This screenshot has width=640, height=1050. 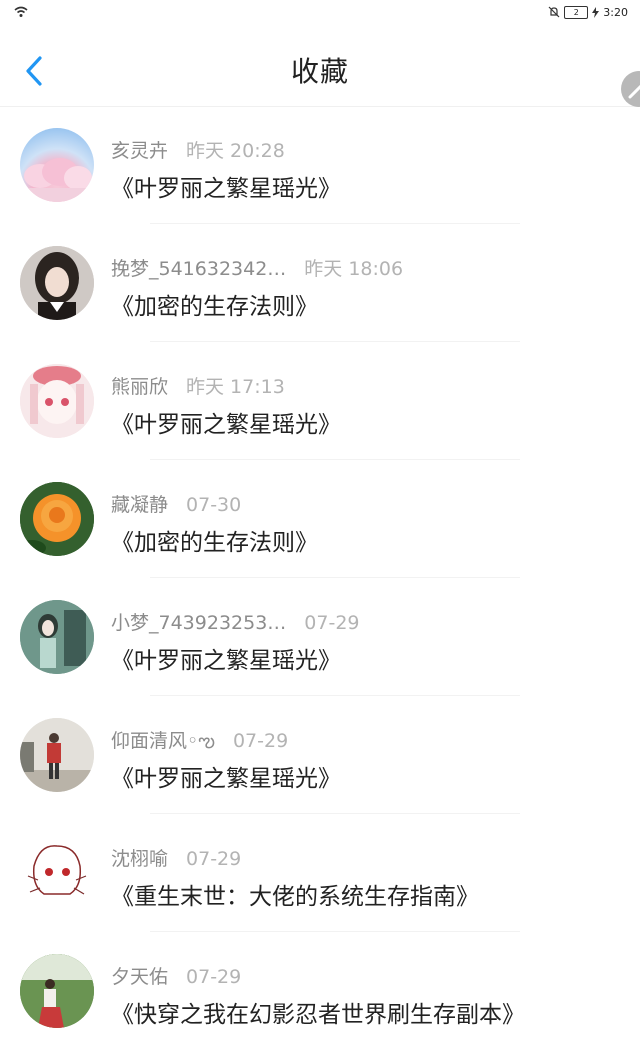 I want to click on user-name: 仰面清风◦ఌ, so click(x=163, y=741).